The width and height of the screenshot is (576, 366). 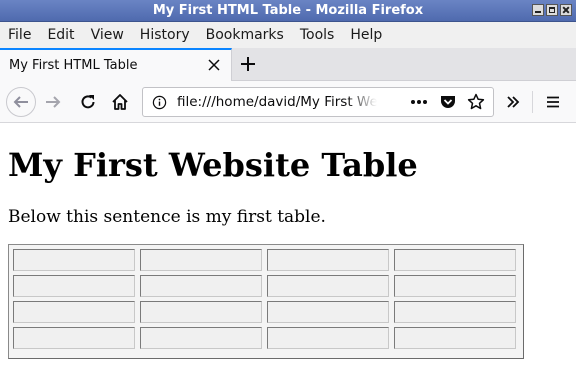 I want to click on menu-view: View, so click(x=107, y=35).